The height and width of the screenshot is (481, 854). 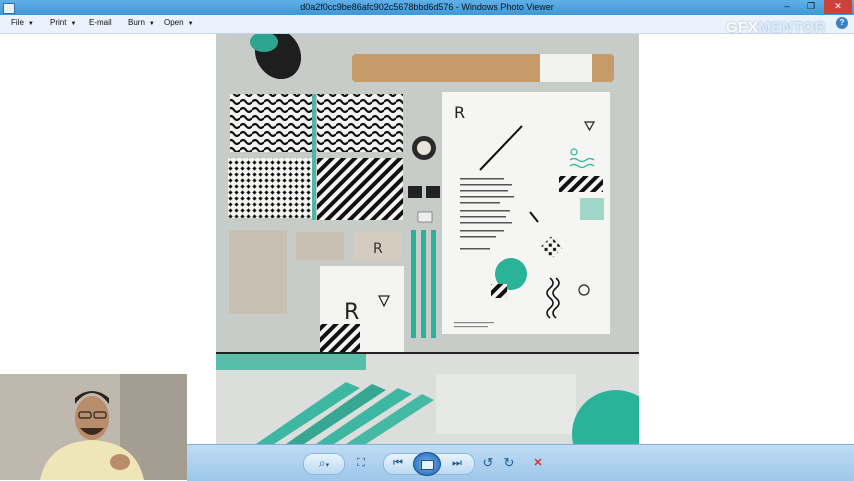 I want to click on zoom-glyph: ⌕, so click(x=322, y=463).